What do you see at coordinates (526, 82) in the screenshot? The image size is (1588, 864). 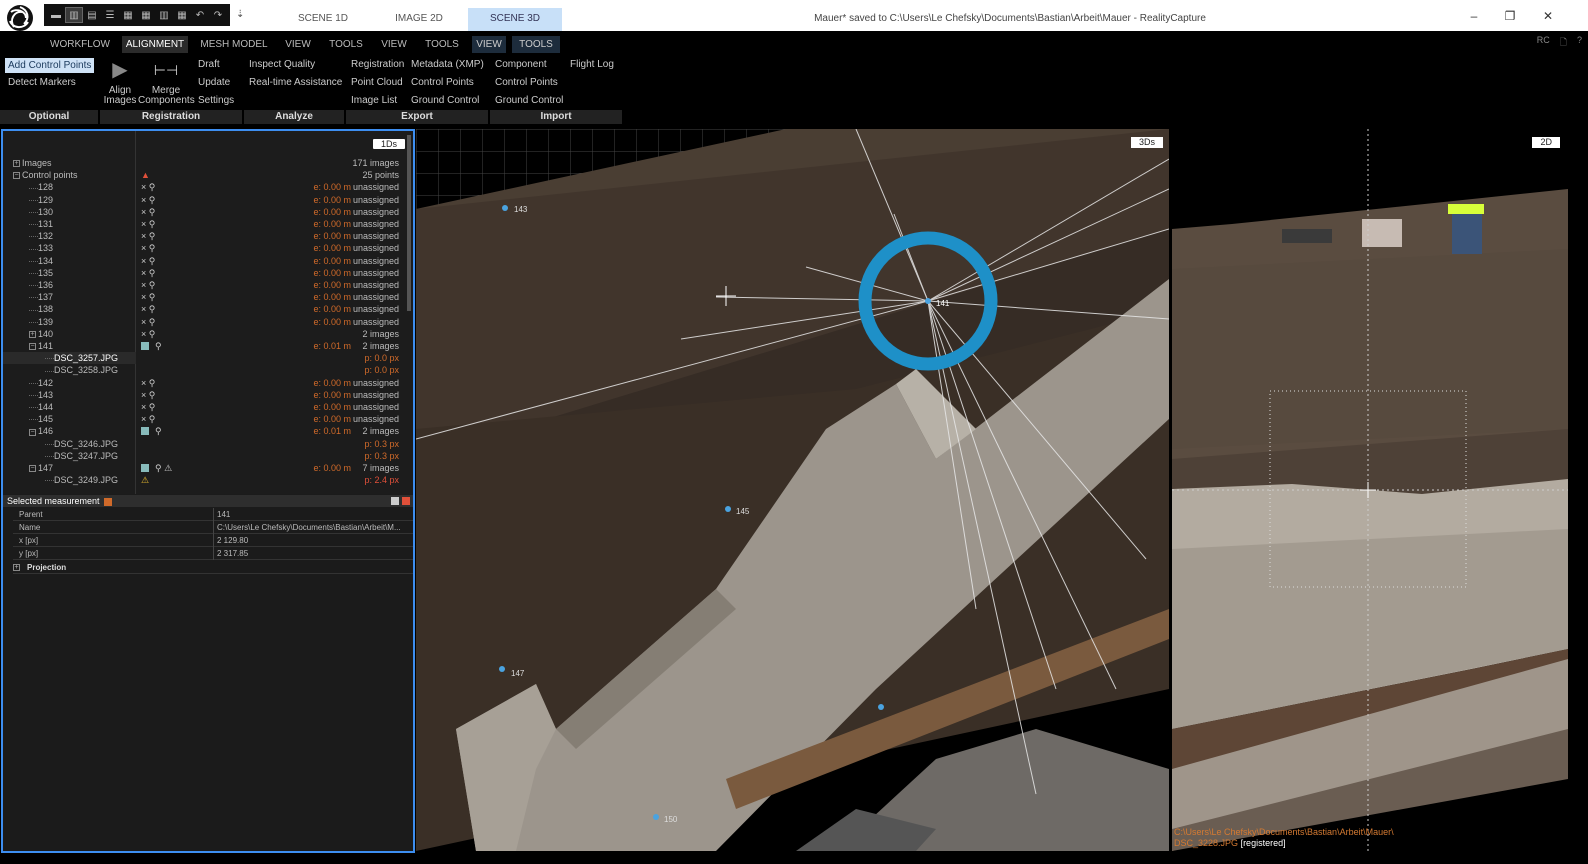 I see `import-control-points-button: Control Points` at bounding box center [526, 82].